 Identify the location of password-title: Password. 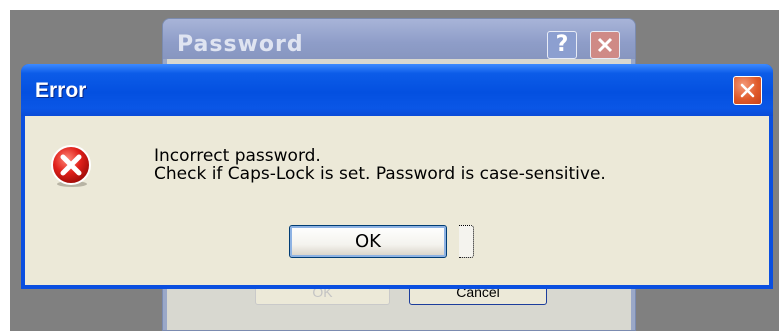
(240, 44).